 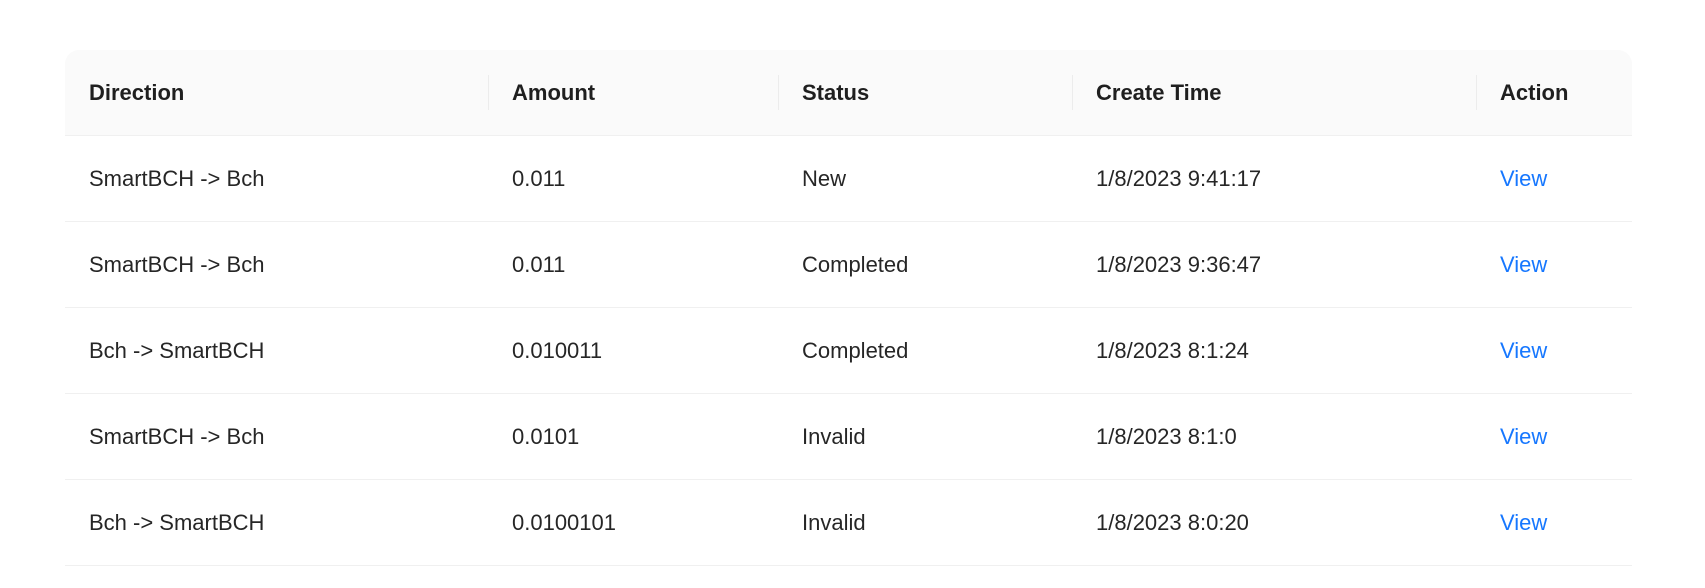 I want to click on status-cell: New, so click(x=925, y=179).